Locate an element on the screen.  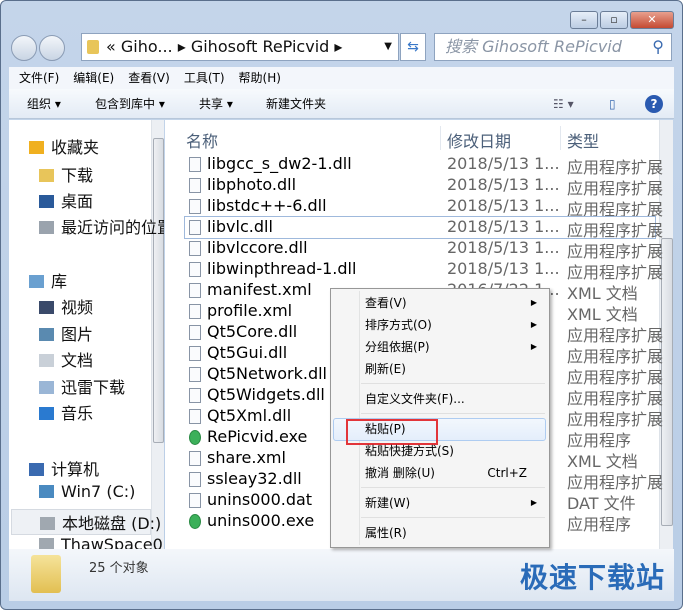
include-in-library-button: 包含到库中 ▾ is located at coordinates (130, 104).